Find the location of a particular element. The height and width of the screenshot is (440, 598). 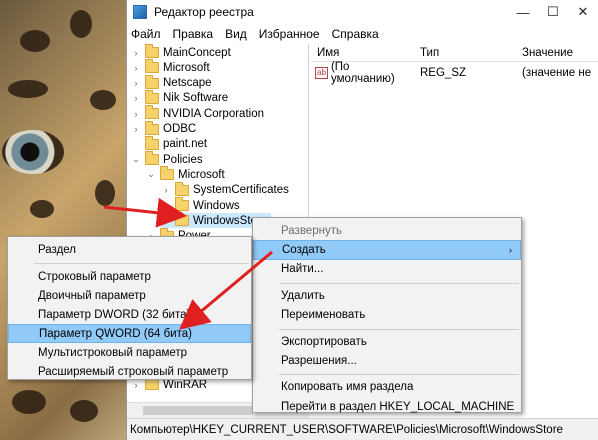

value-data: (значение не is located at coordinates (557, 72).